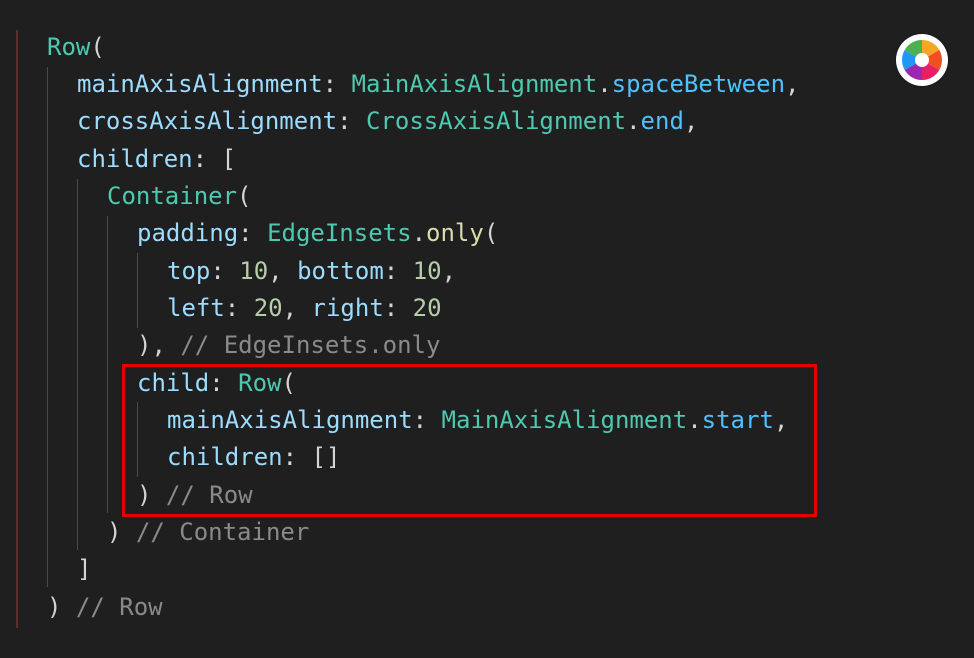 Image resolution: width=974 pixels, height=658 pixels. What do you see at coordinates (188, 233) in the screenshot?
I see `code-token: padding` at bounding box center [188, 233].